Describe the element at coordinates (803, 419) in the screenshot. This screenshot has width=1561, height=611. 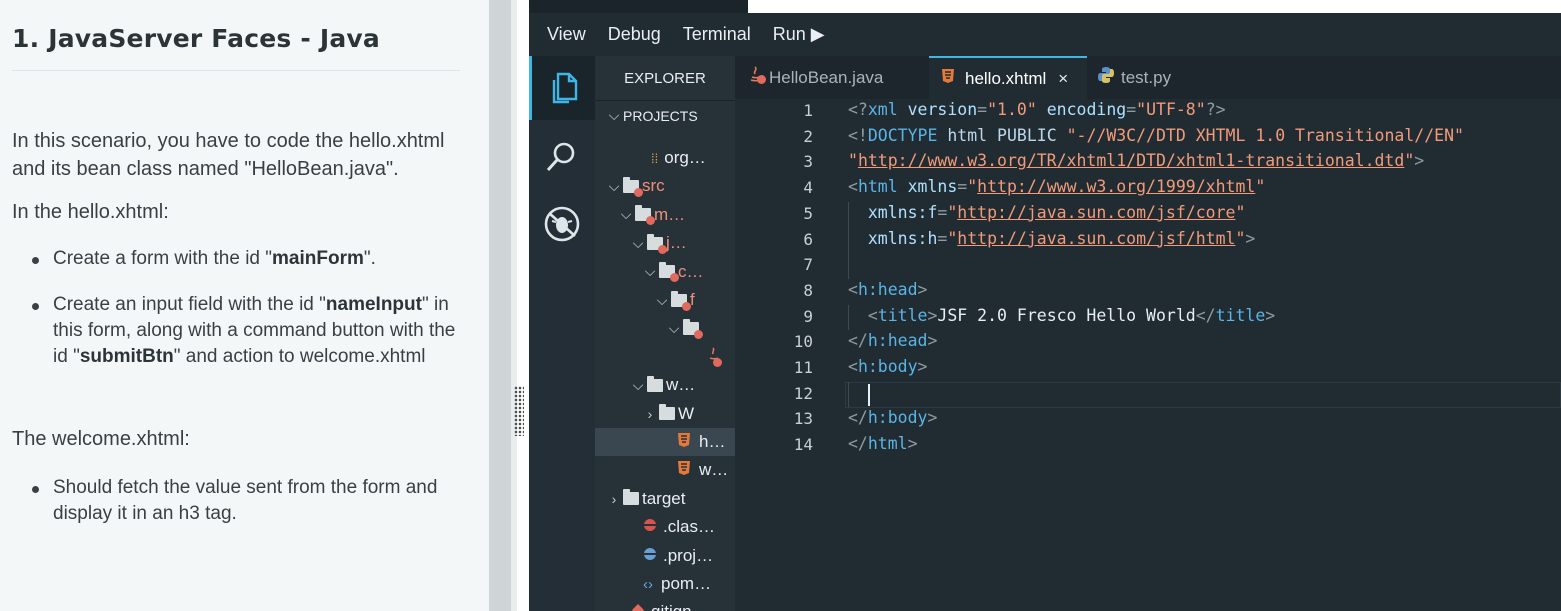
I see `line-number: 13` at that location.